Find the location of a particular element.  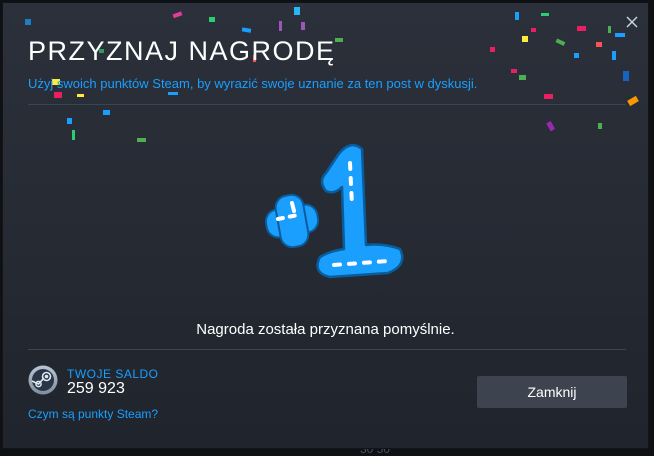

plus-one-award-icon is located at coordinates (334, 211).